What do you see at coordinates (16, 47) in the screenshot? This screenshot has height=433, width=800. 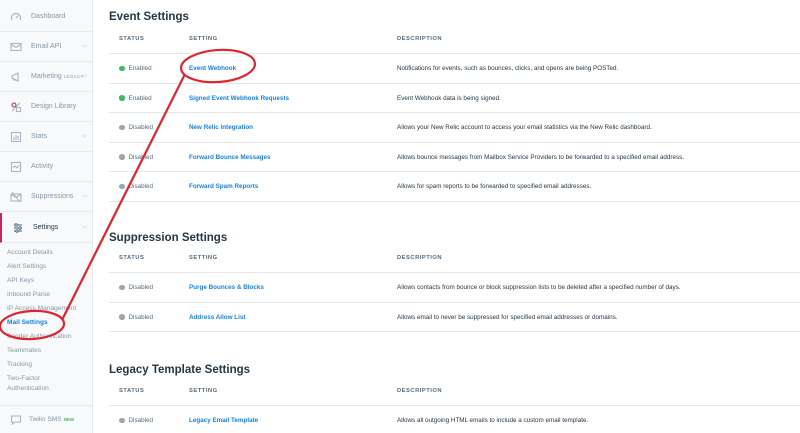 I see `email-api-icon` at bounding box center [16, 47].